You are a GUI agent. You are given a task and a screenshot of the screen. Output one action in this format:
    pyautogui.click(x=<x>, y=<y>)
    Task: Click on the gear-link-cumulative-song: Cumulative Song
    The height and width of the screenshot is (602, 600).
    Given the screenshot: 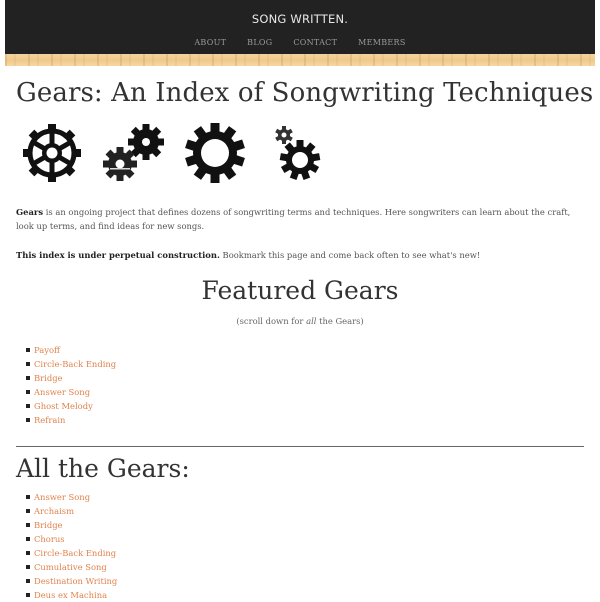 What is the action you would take?
    pyautogui.click(x=70, y=567)
    